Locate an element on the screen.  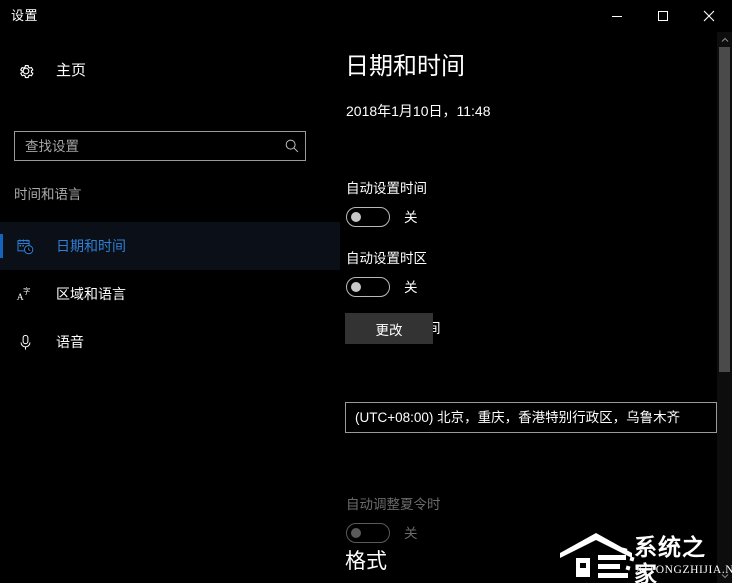
sidebar-item-region-and-language: A 字 区域和语言 is located at coordinates (170, 294).